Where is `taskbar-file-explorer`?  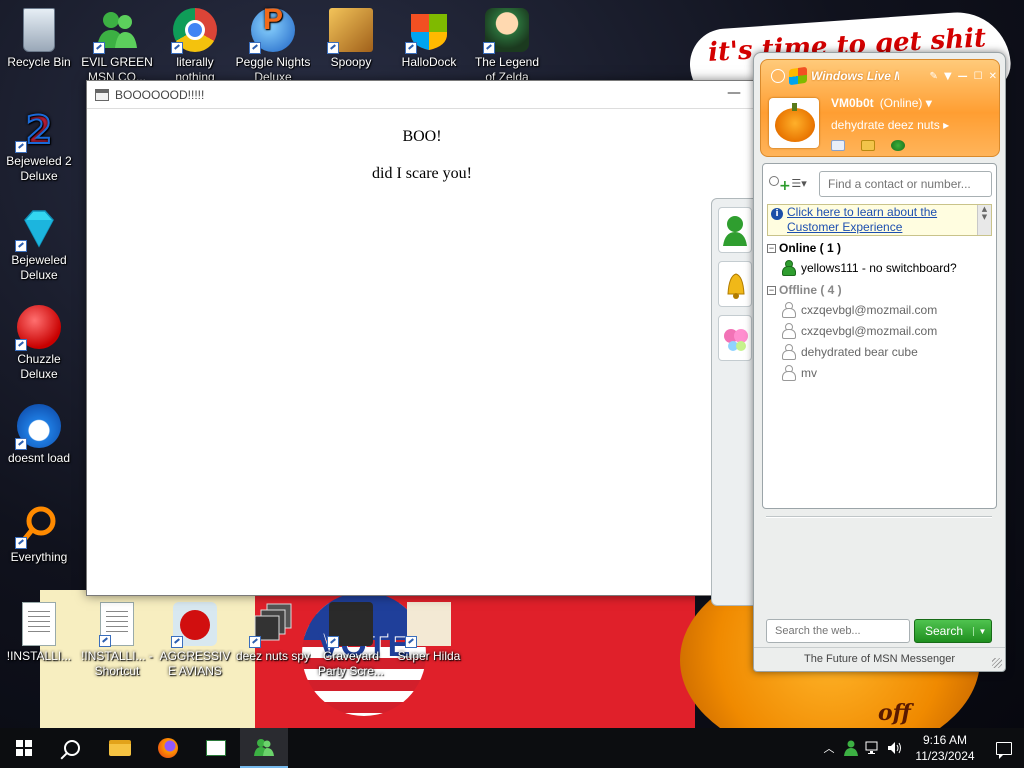 taskbar-file-explorer is located at coordinates (120, 748).